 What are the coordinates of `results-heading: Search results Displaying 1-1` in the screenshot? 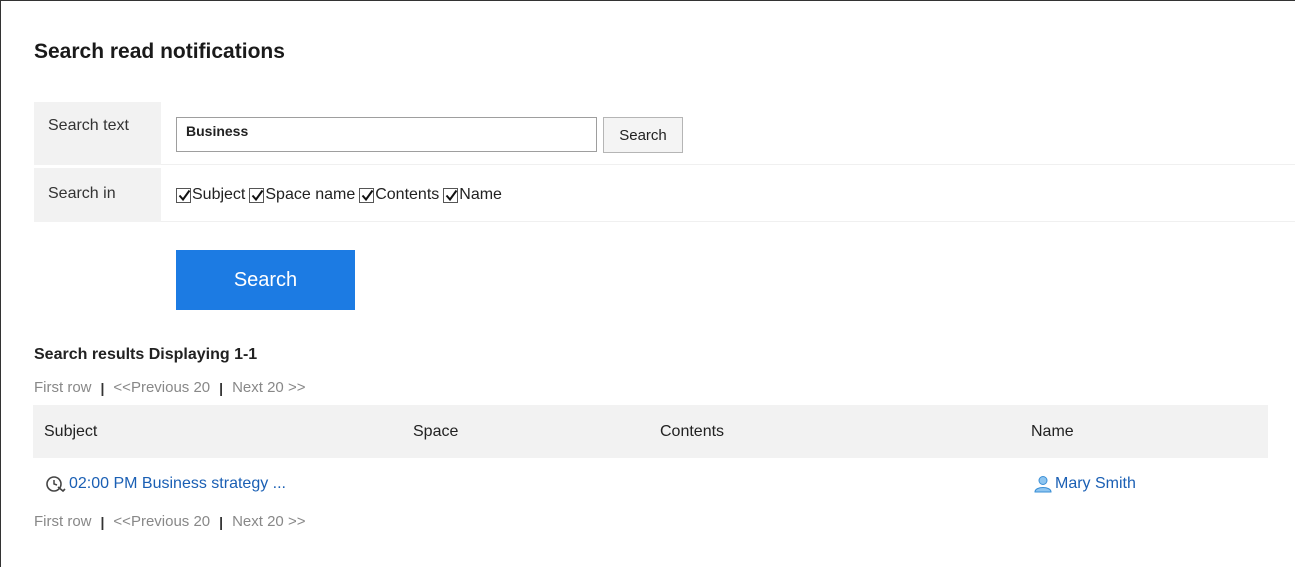 It's located at (146, 354).